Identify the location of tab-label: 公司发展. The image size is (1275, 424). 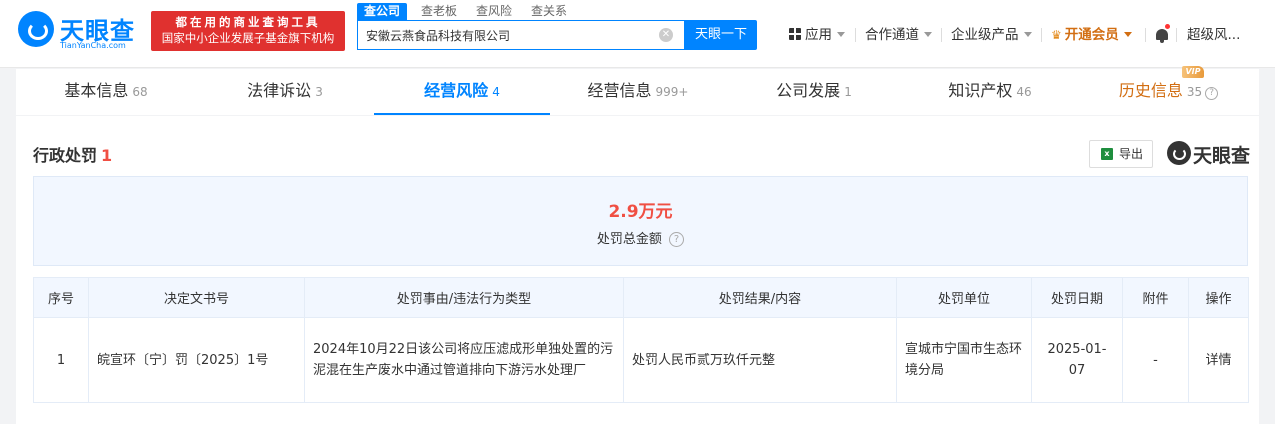
(808, 90).